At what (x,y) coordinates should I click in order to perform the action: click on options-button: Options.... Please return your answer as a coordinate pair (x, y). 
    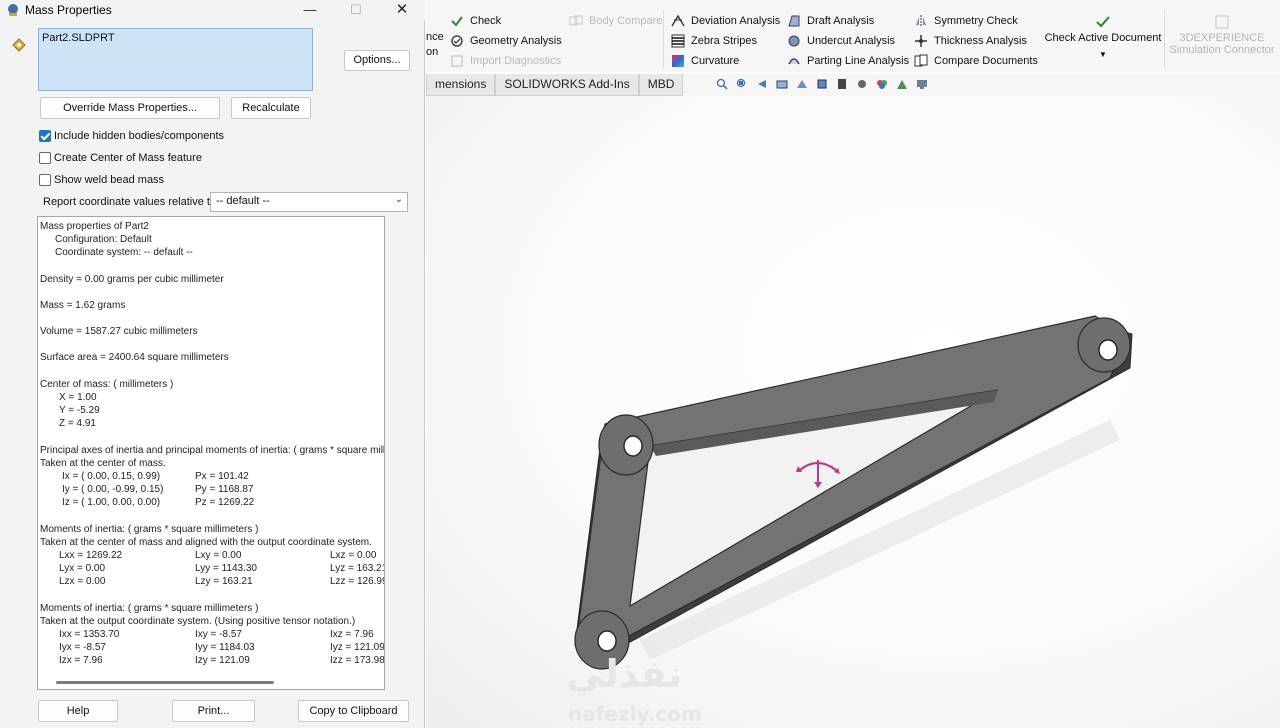
    Looking at the image, I should click on (377, 60).